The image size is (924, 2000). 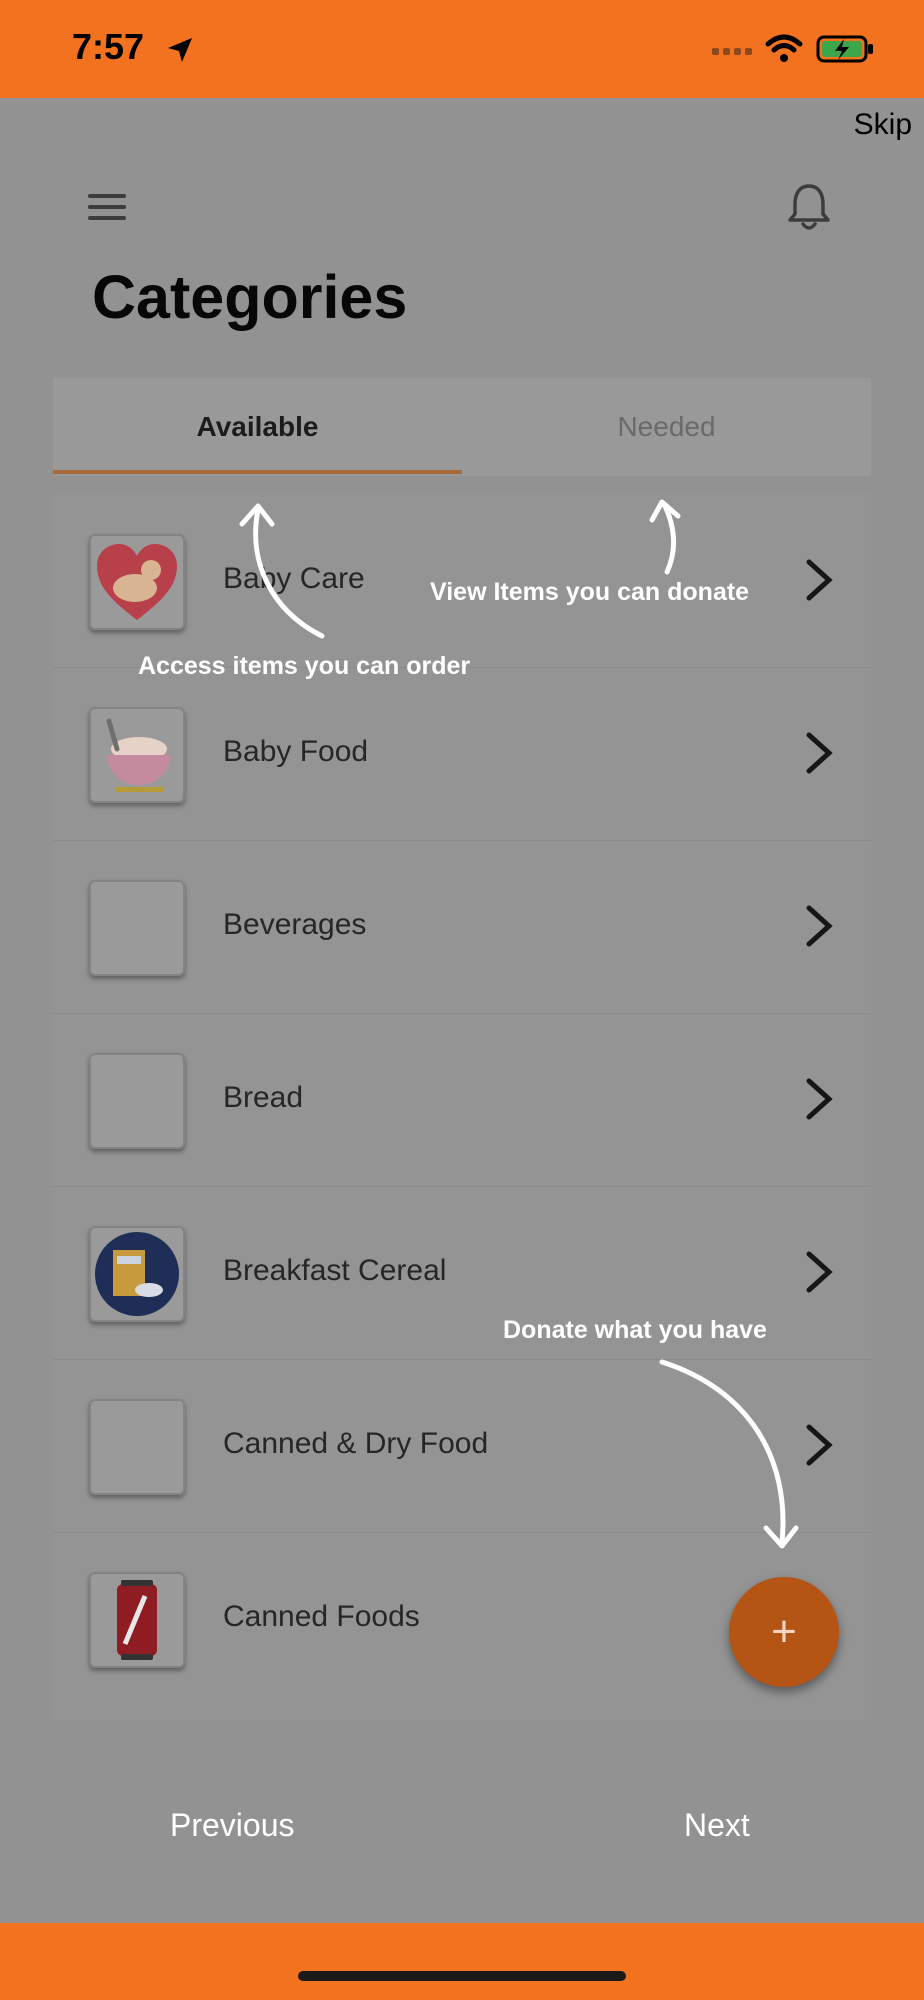 I want to click on home-indicator, so click(x=462, y=1976).